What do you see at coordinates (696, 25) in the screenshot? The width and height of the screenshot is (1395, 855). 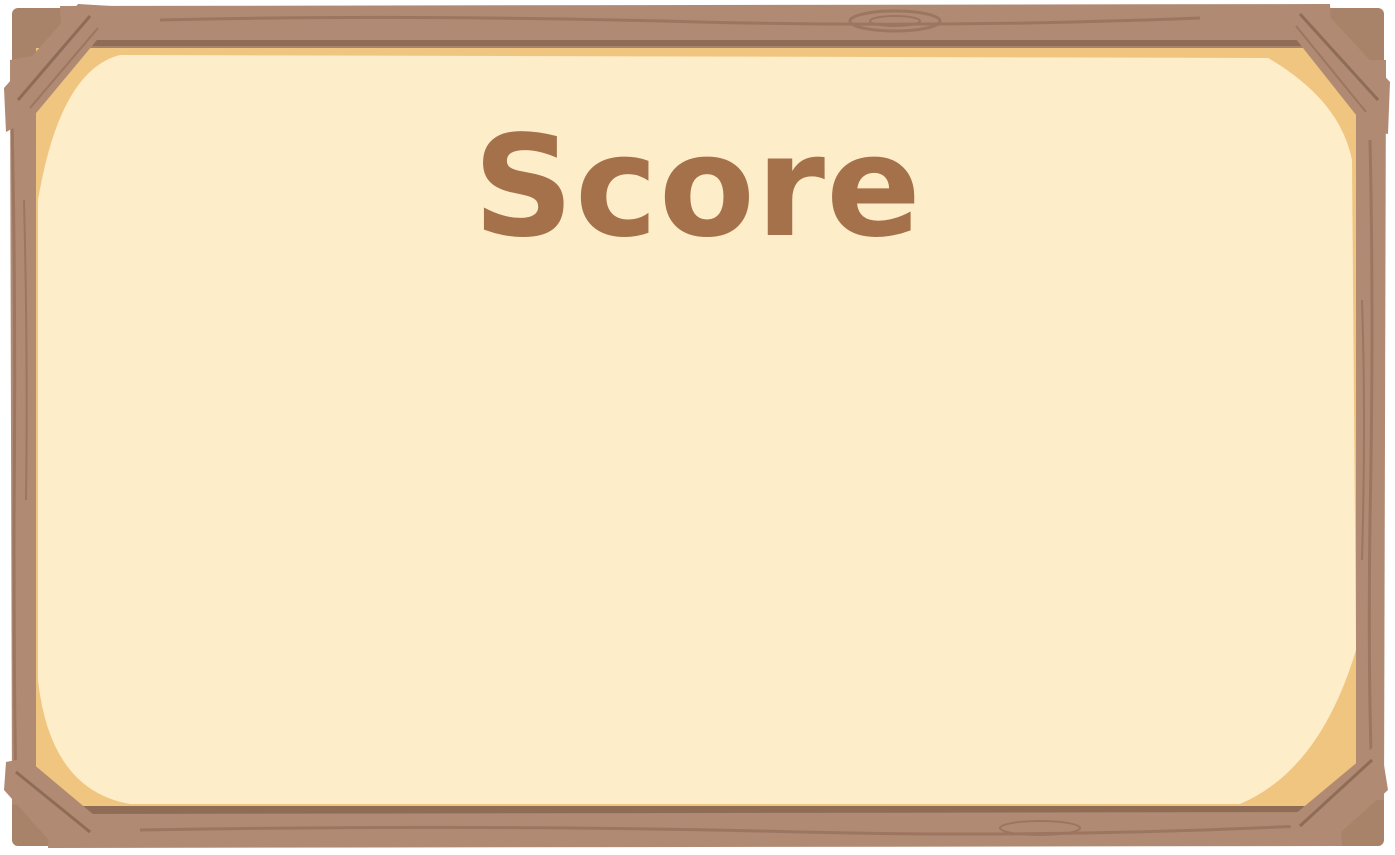 I see `top-plank` at bounding box center [696, 25].